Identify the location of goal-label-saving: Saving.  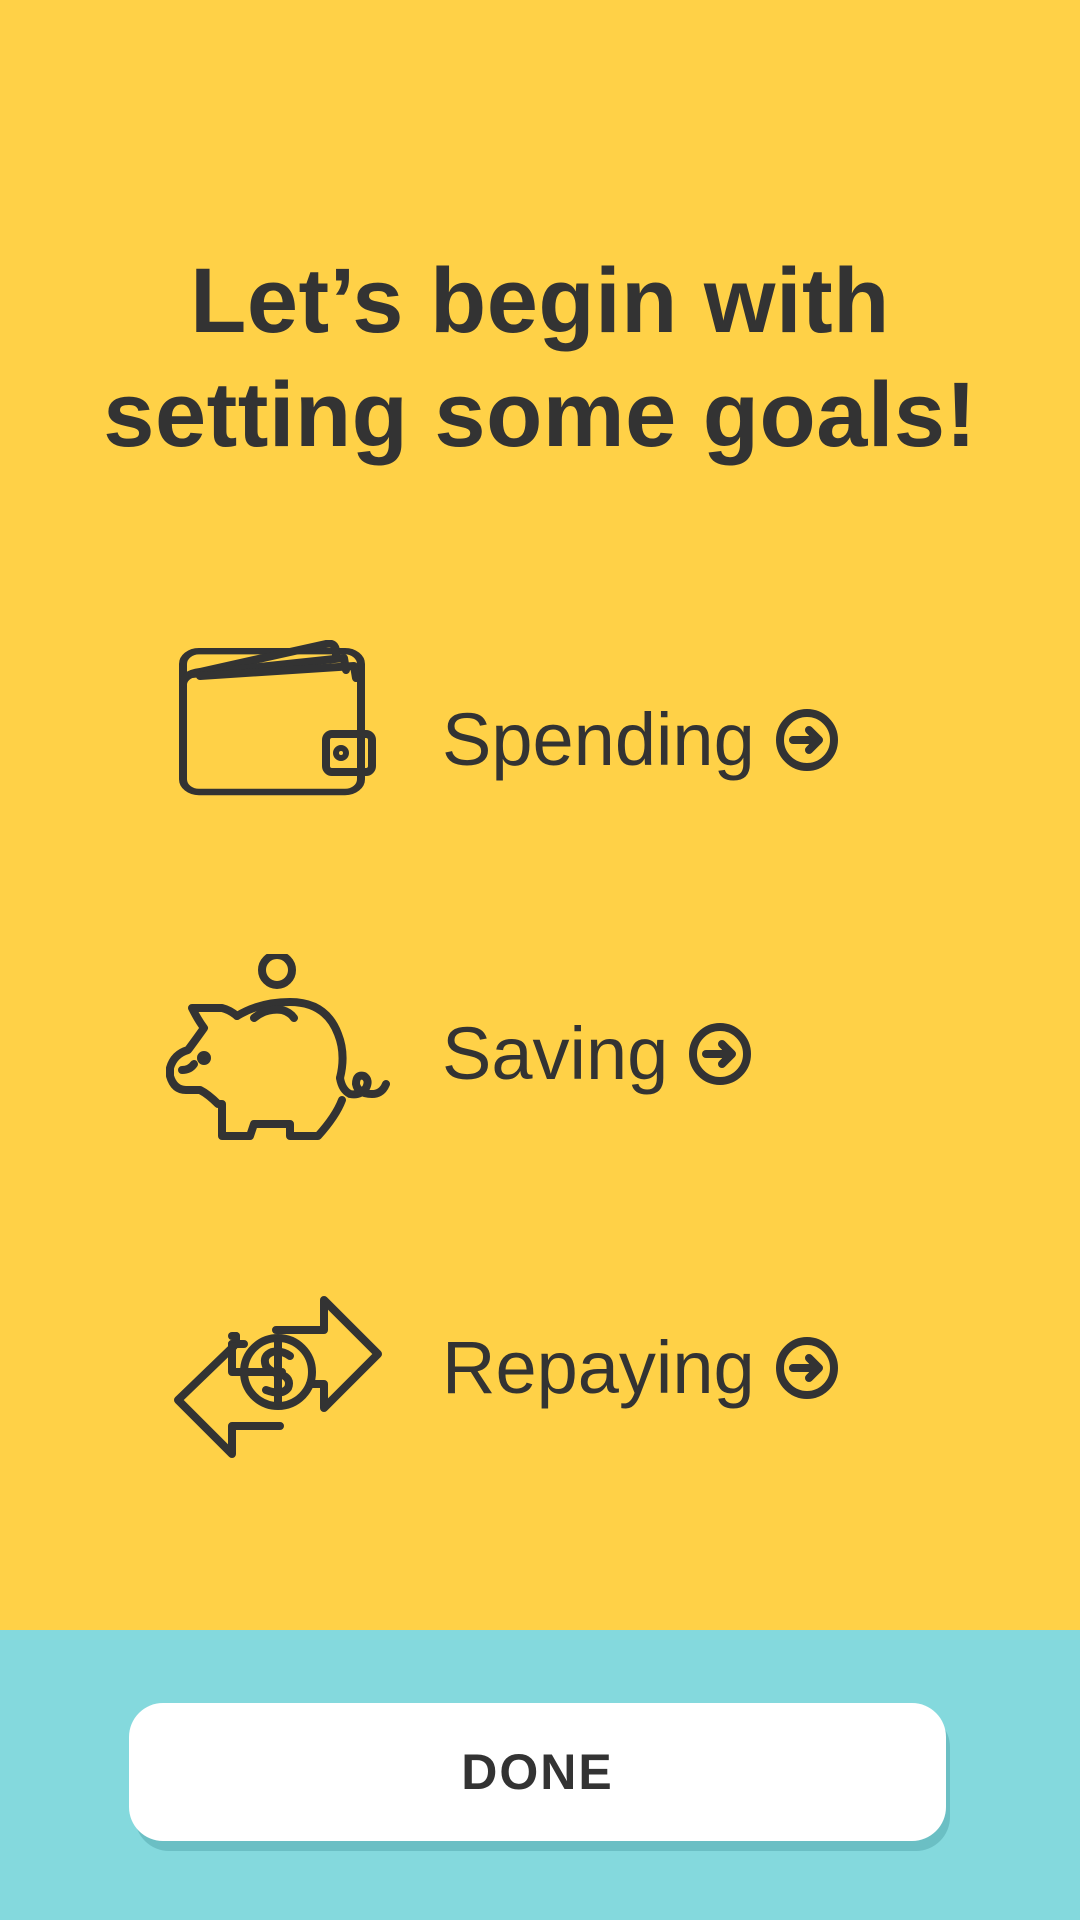
(555, 1053).